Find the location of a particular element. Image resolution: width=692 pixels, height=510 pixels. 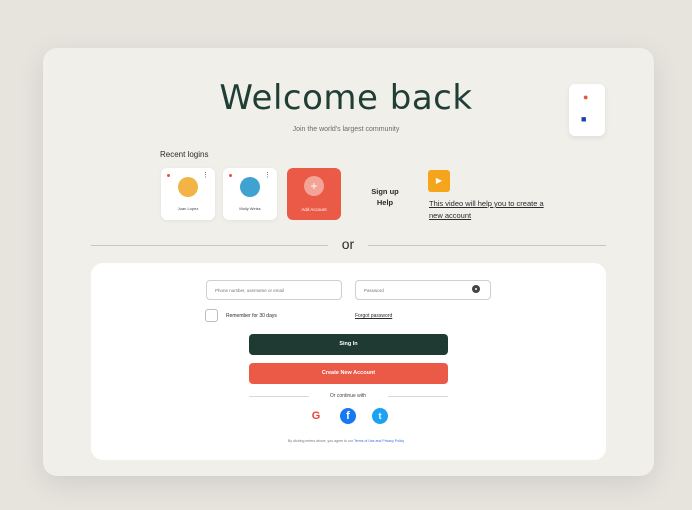

help-link: Help is located at coordinates (385, 202).